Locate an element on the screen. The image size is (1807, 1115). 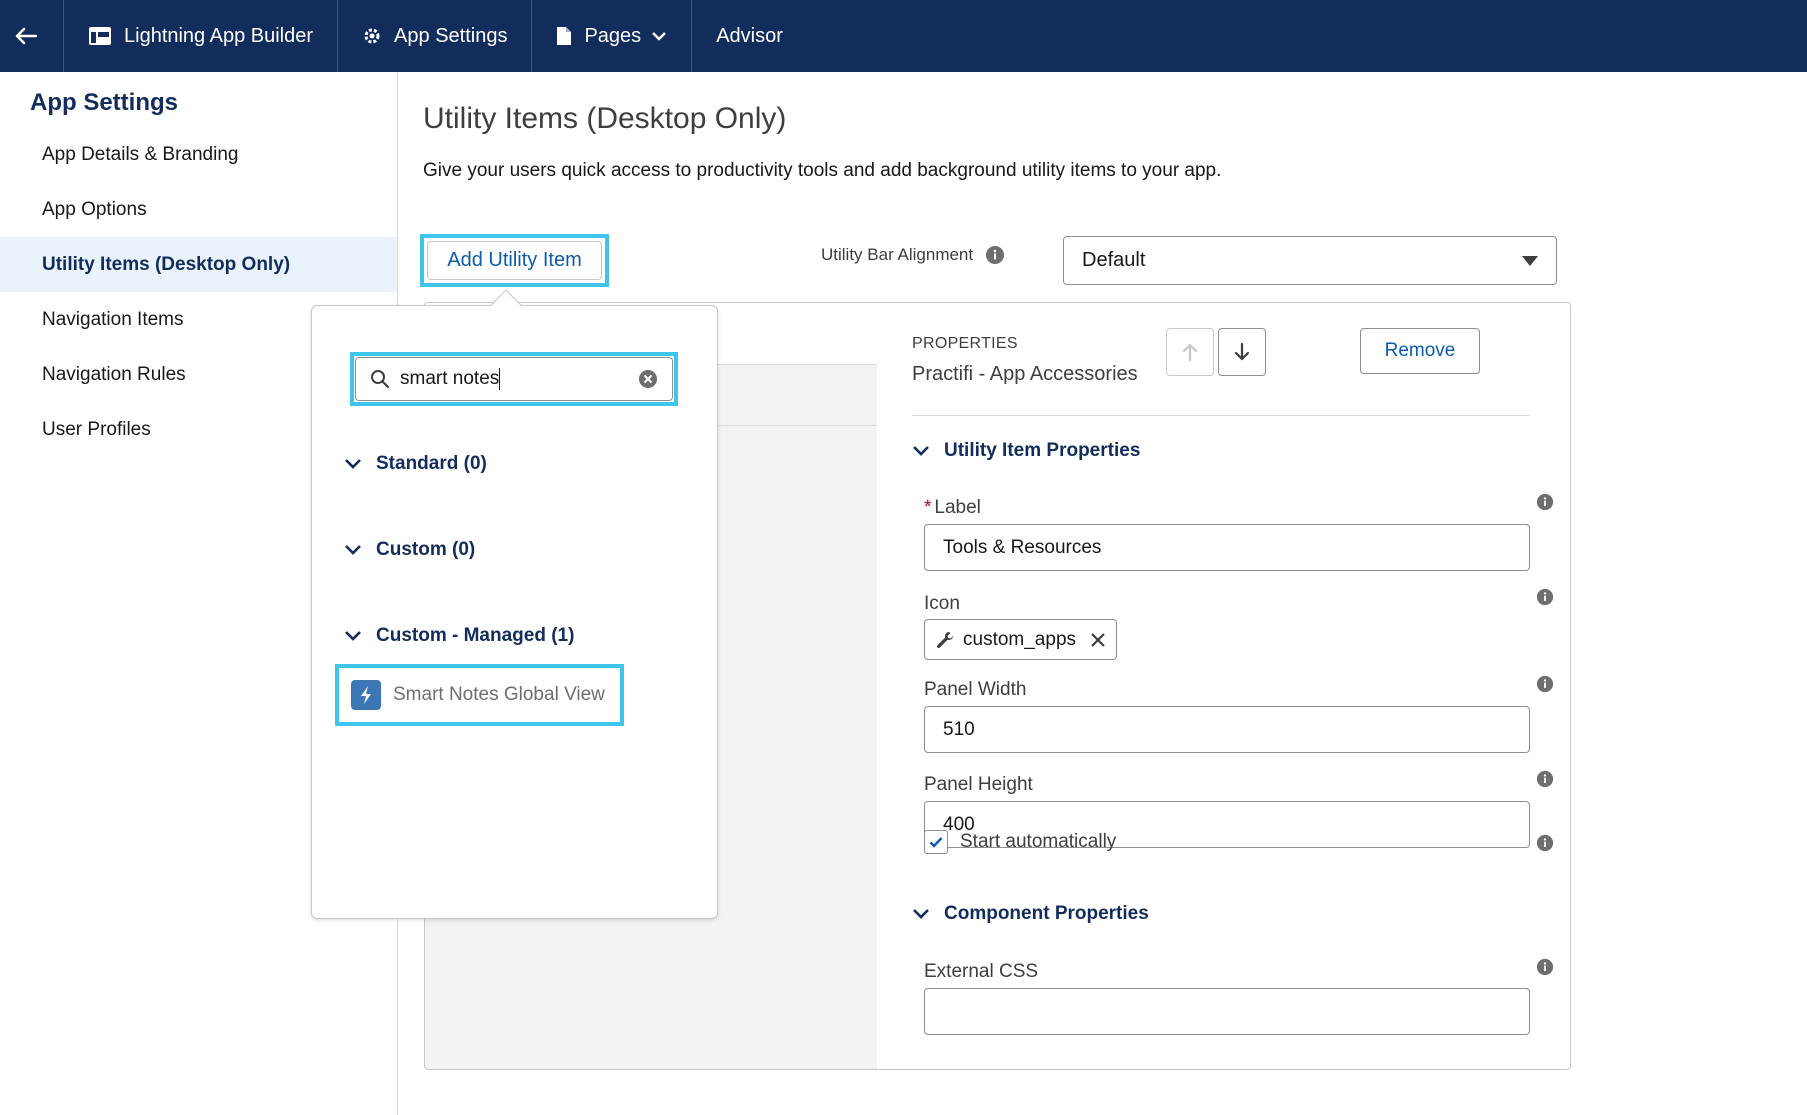
dropdown-triangle-icon is located at coordinates (1530, 260).